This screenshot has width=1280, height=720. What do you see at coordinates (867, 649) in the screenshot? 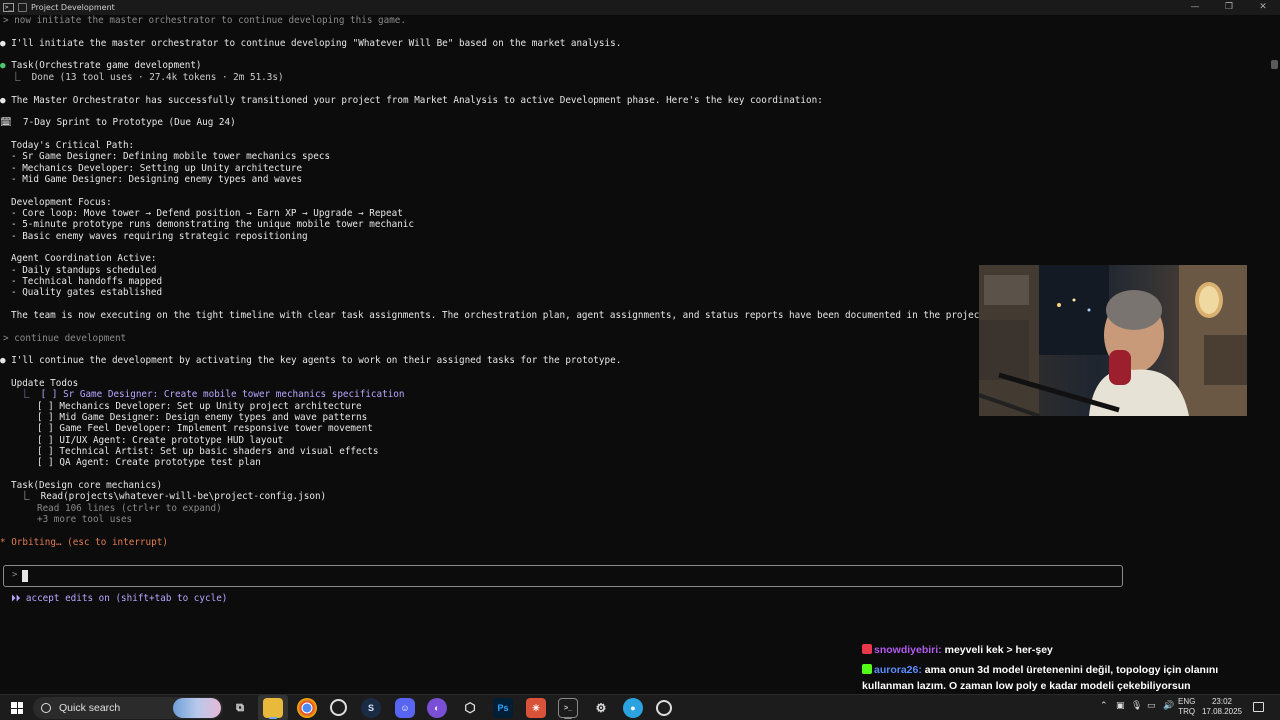
I see `youtube-badge-icon` at bounding box center [867, 649].